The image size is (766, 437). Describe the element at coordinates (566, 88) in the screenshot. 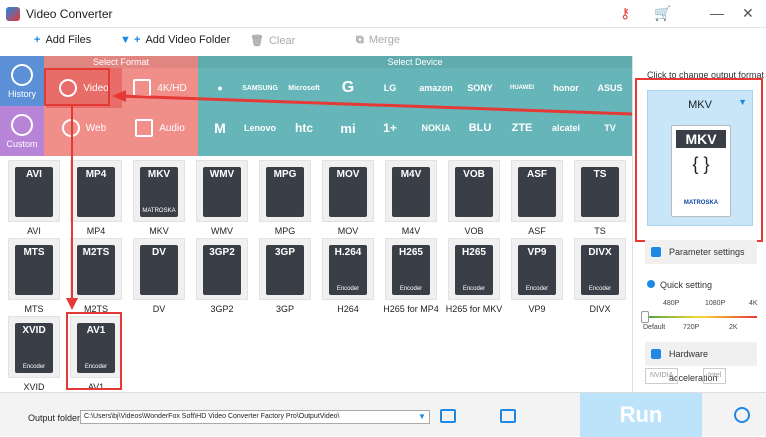

I see `device-honor: honor` at that location.